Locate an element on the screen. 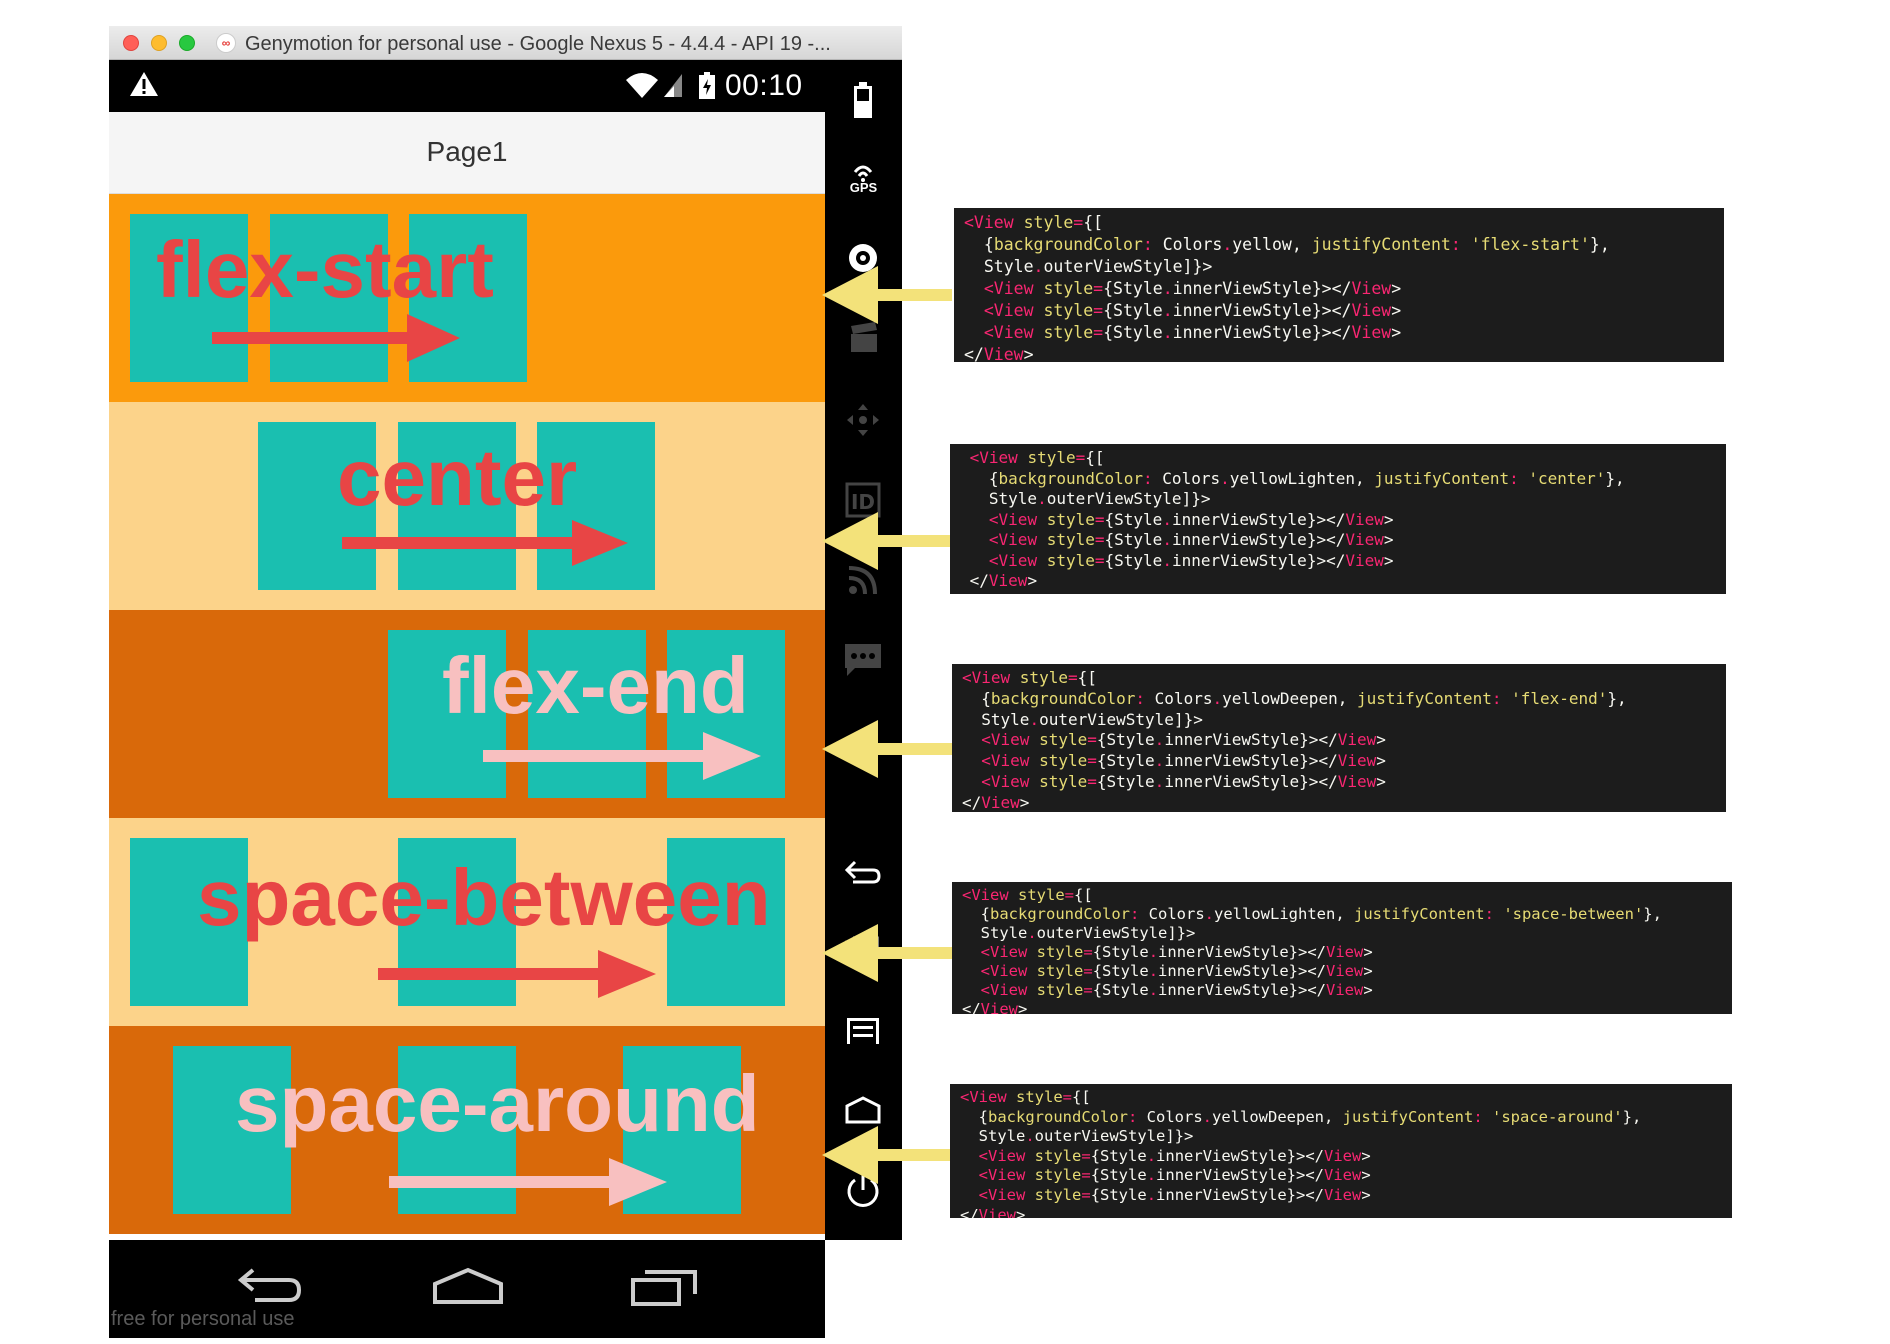 Image resolution: width=1890 pixels, height=1344 pixels. row-flex-end: flex-end is located at coordinates (467, 714).